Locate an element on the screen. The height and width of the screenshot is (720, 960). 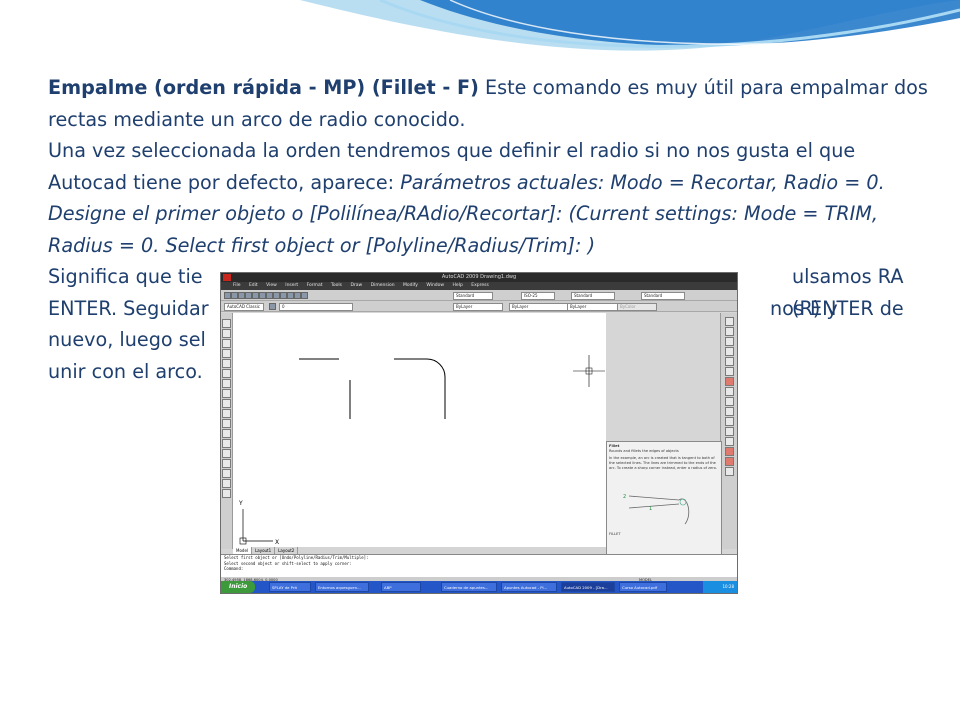
plotstyle-select: ByColor is located at coordinates (637, 307).